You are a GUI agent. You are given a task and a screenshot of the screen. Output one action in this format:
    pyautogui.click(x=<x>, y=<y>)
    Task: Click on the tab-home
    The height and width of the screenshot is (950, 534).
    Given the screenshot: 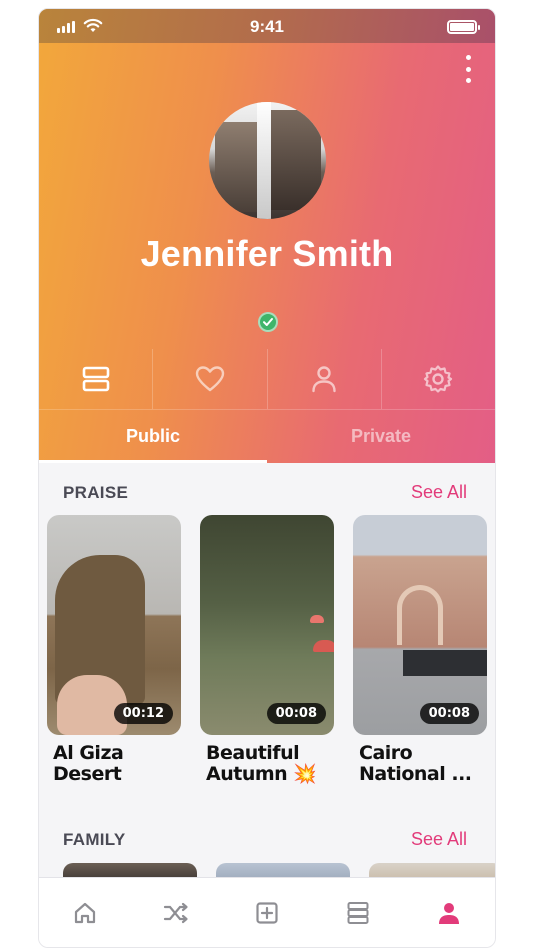 What is the action you would take?
    pyautogui.click(x=84, y=912)
    